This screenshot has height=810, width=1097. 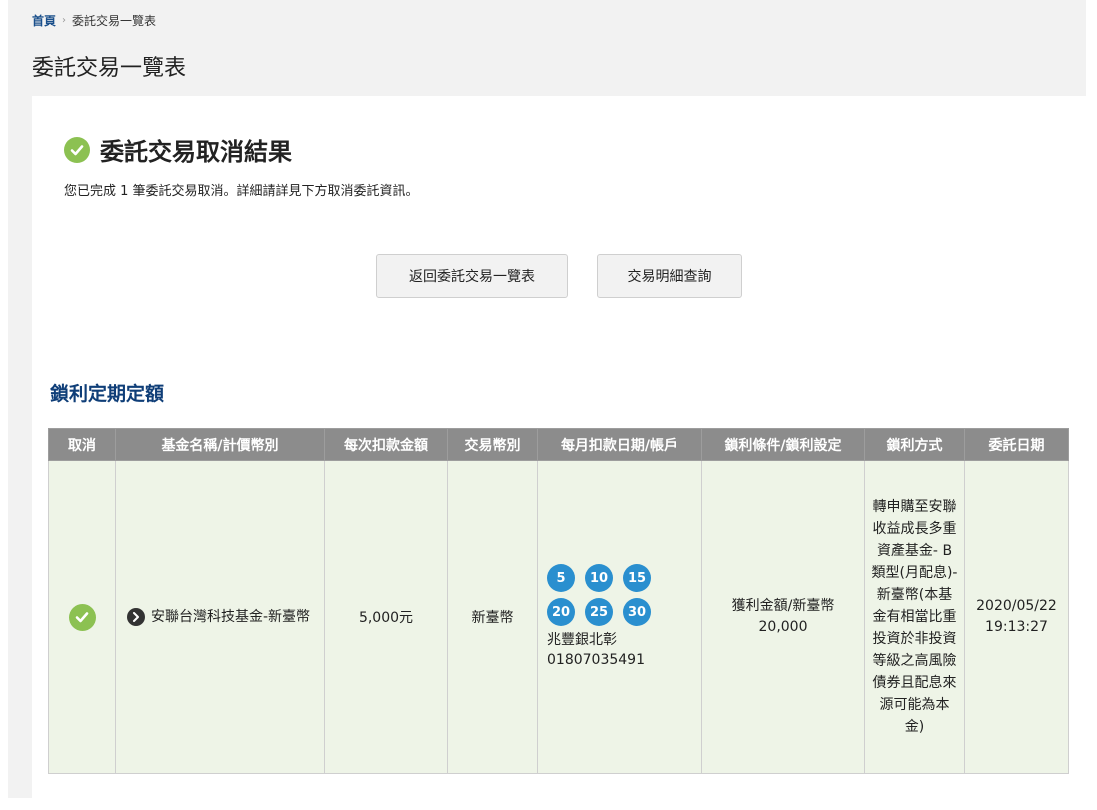 What do you see at coordinates (1016, 627) in the screenshot?
I see `order-time: 19:13:27` at bounding box center [1016, 627].